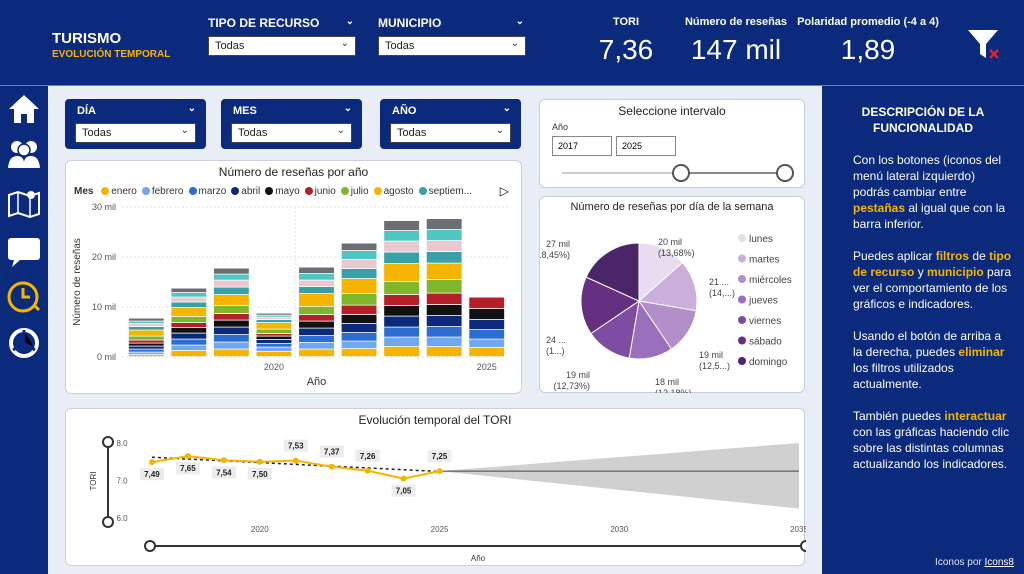 The width and height of the screenshot is (1024, 574). What do you see at coordinates (986, 48) in the screenshot?
I see `clear-filters-icon` at bounding box center [986, 48].